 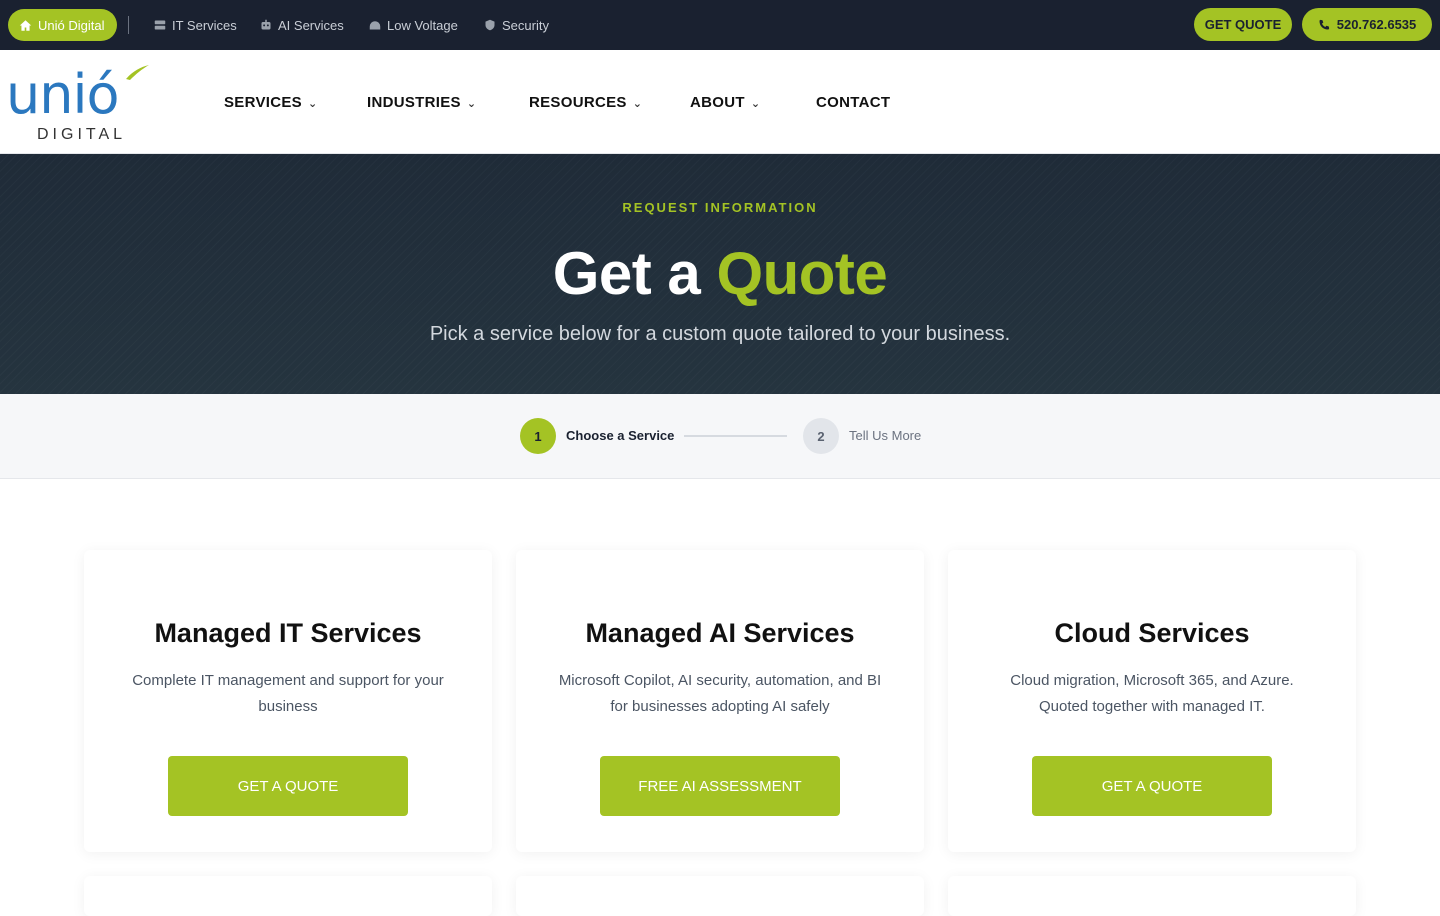 I want to click on logo-accent-mark, so click(x=137, y=72).